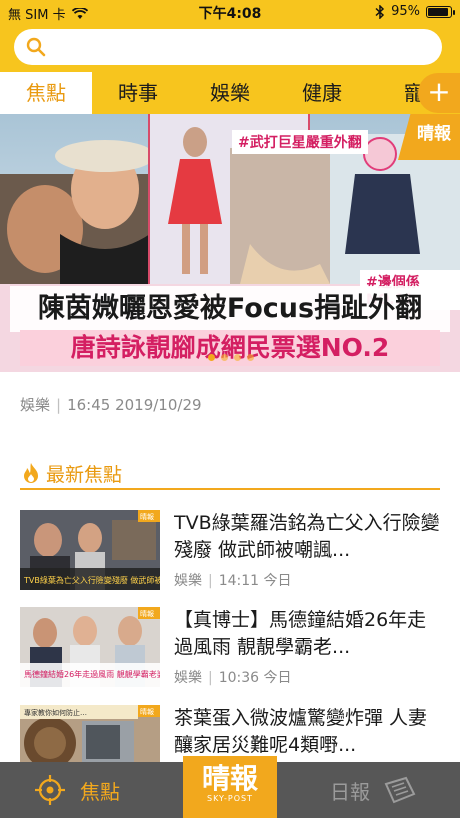  I want to click on news-meta: 娛樂 | 10:36 今日, so click(233, 677).